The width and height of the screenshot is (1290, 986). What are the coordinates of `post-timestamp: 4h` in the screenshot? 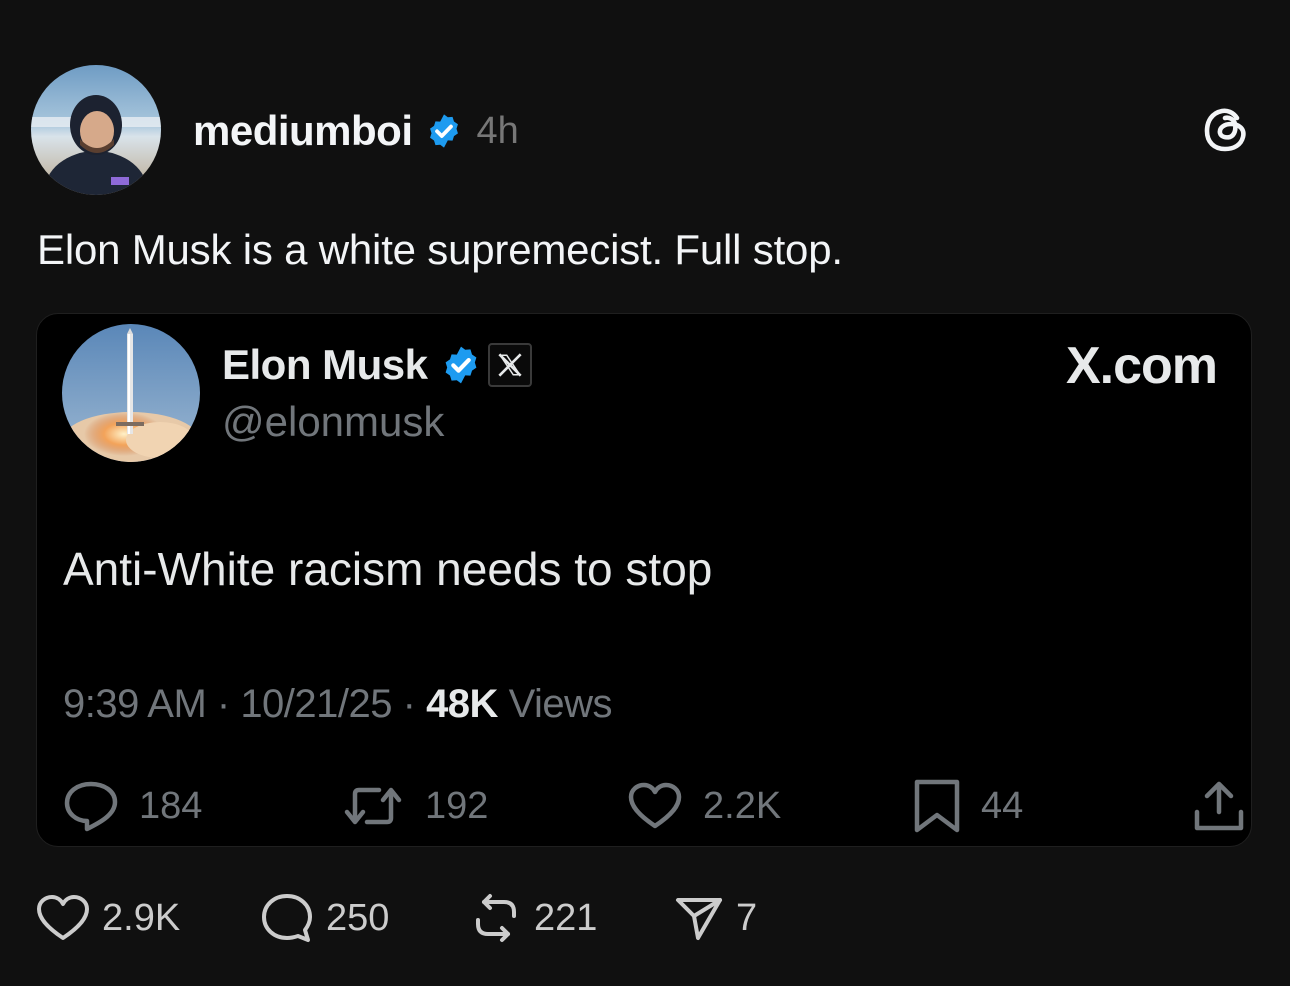 It's located at (497, 130).